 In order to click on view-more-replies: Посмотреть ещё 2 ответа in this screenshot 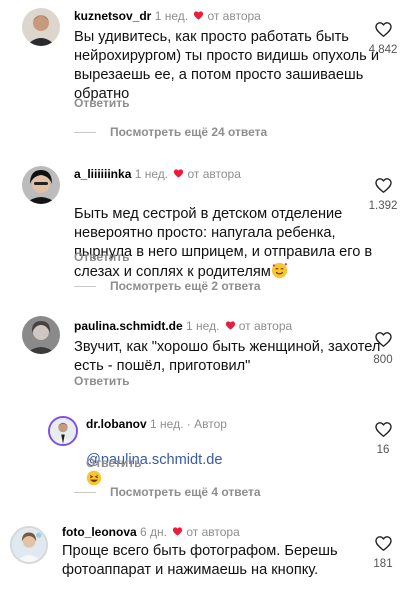, I will do `click(167, 286)`.